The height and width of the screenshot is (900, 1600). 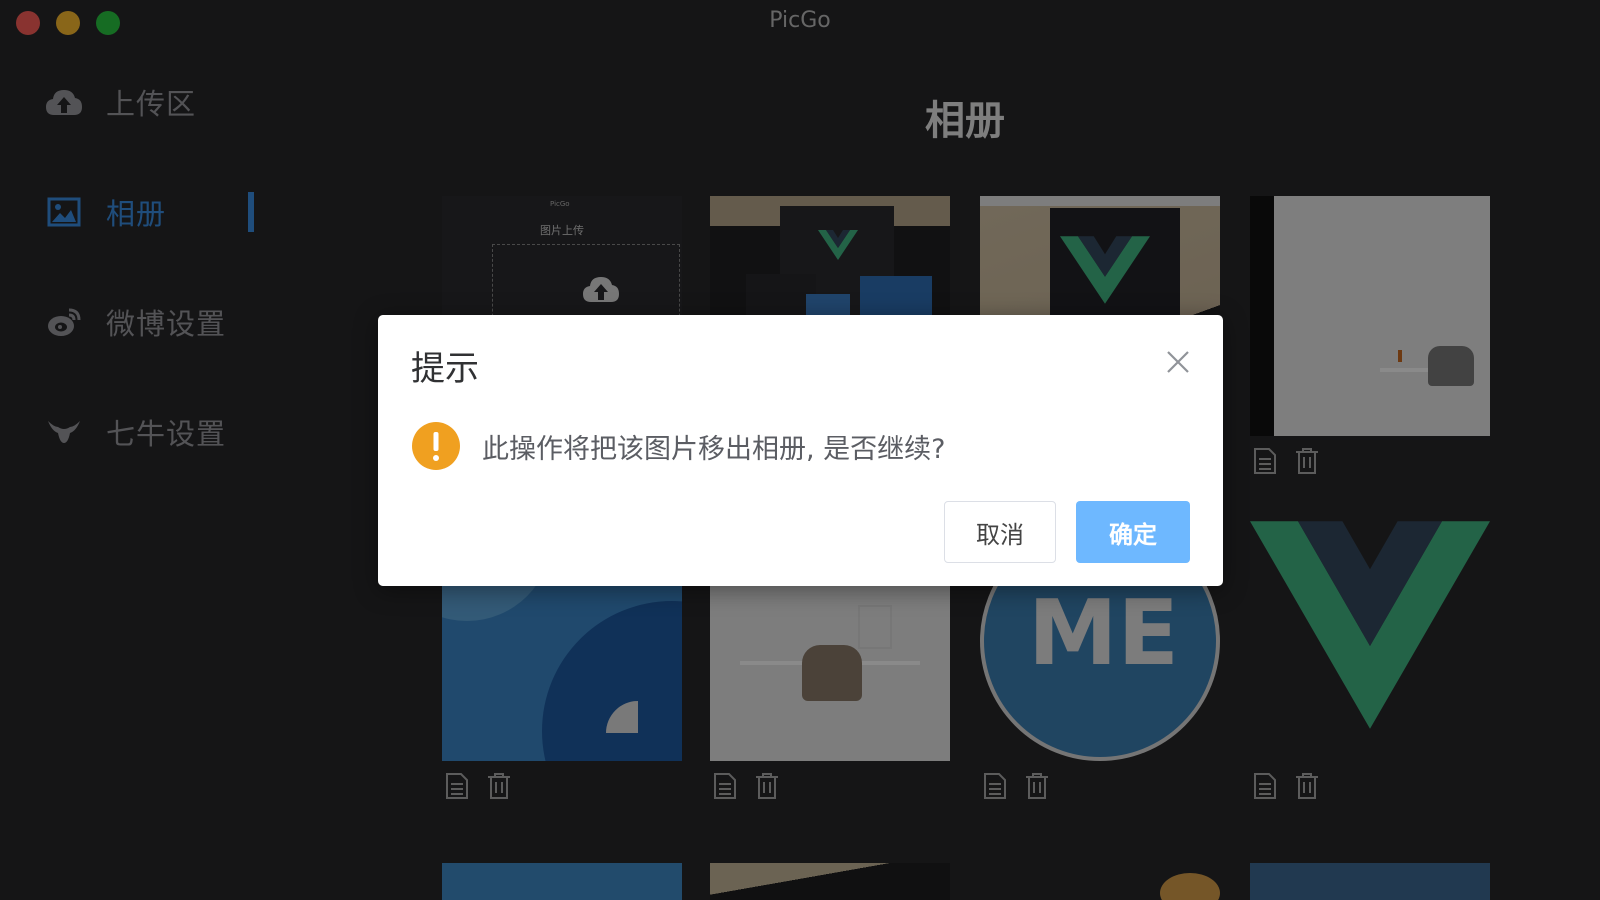 I want to click on dialog-message: 此操作将把该图片移出相册, 是否继续?, so click(x=714, y=449).